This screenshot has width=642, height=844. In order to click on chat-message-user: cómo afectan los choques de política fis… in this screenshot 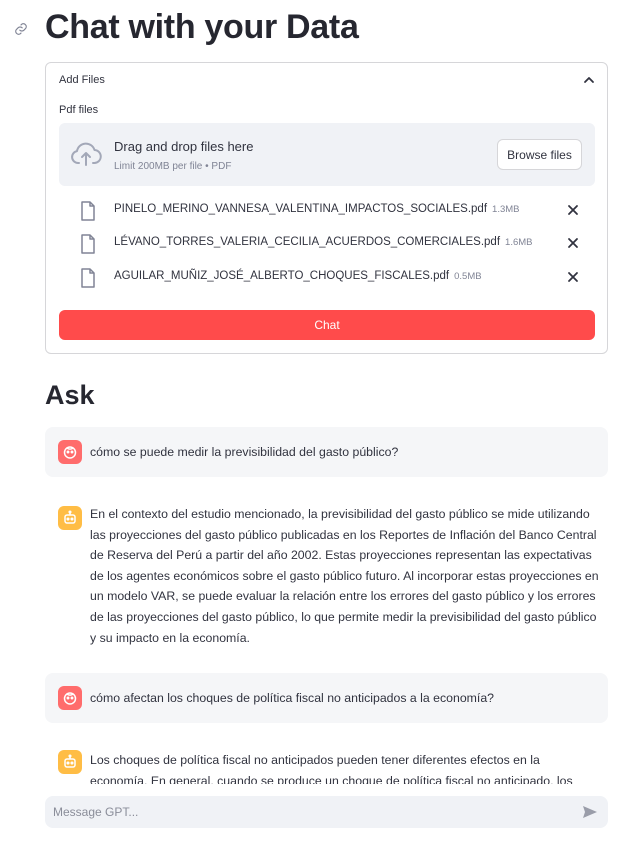, I will do `click(326, 698)`.